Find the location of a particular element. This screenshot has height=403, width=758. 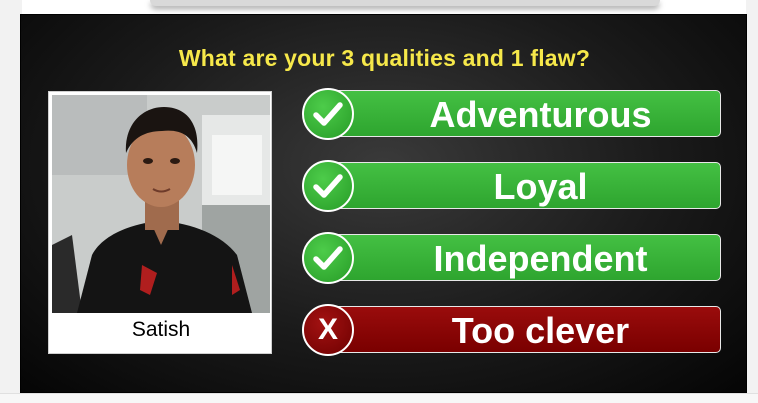

trait-bar: Loyal is located at coordinates (524, 185).